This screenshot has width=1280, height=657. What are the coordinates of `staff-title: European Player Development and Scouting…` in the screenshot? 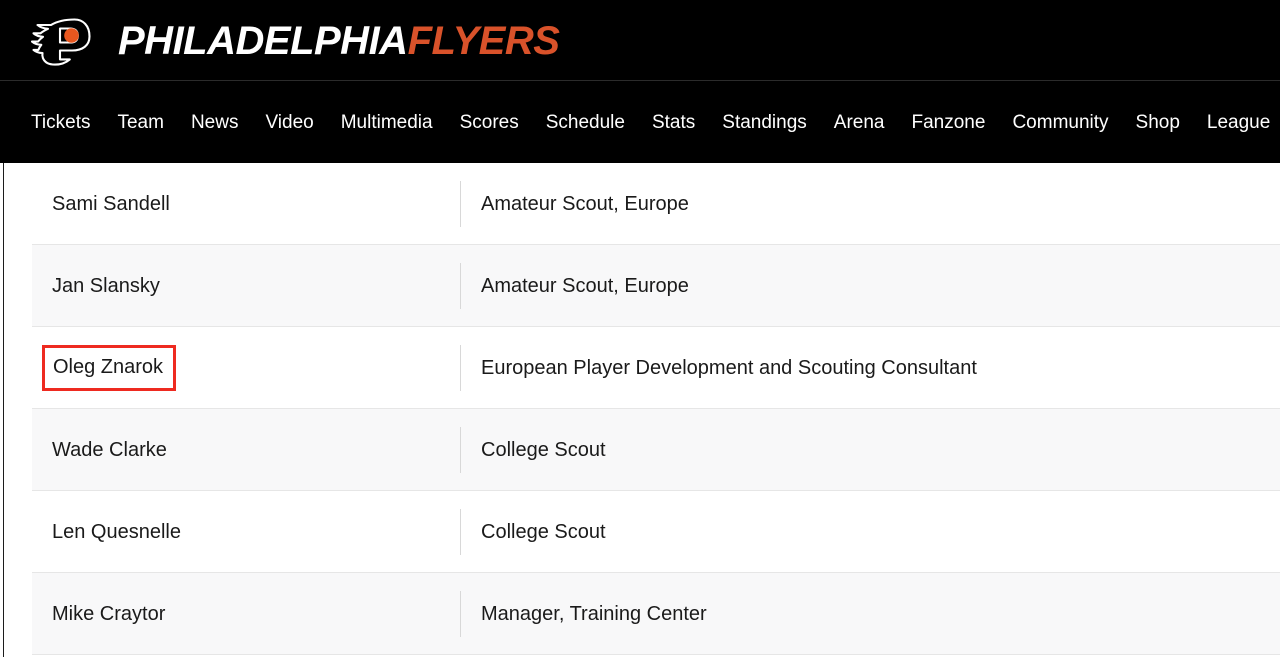 It's located at (729, 367).